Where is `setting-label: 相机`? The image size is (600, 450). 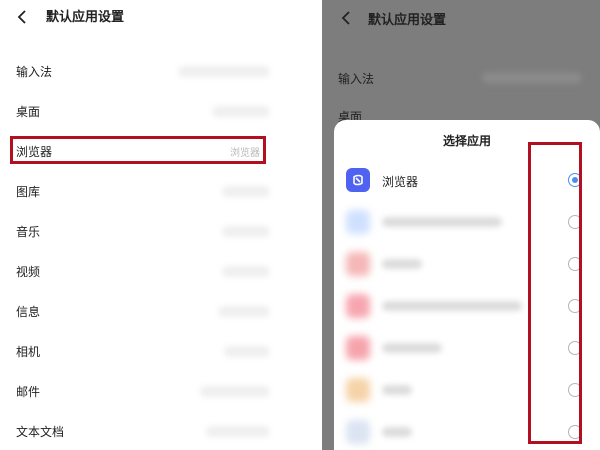
setting-label: 相机 is located at coordinates (28, 352).